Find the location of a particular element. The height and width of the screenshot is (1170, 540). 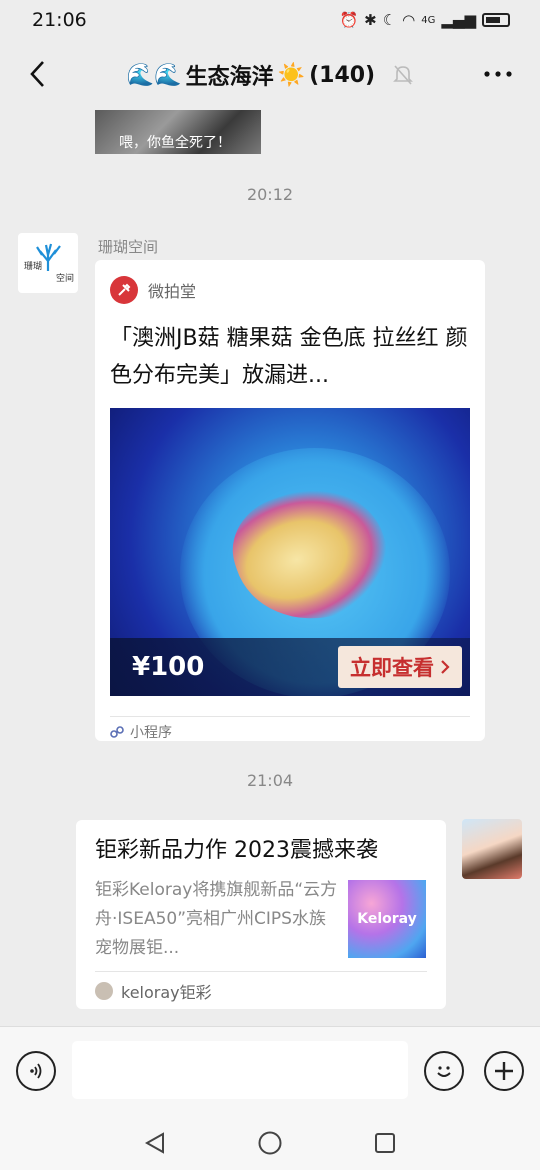

alarm-icon: ⏰ is located at coordinates (349, 20).